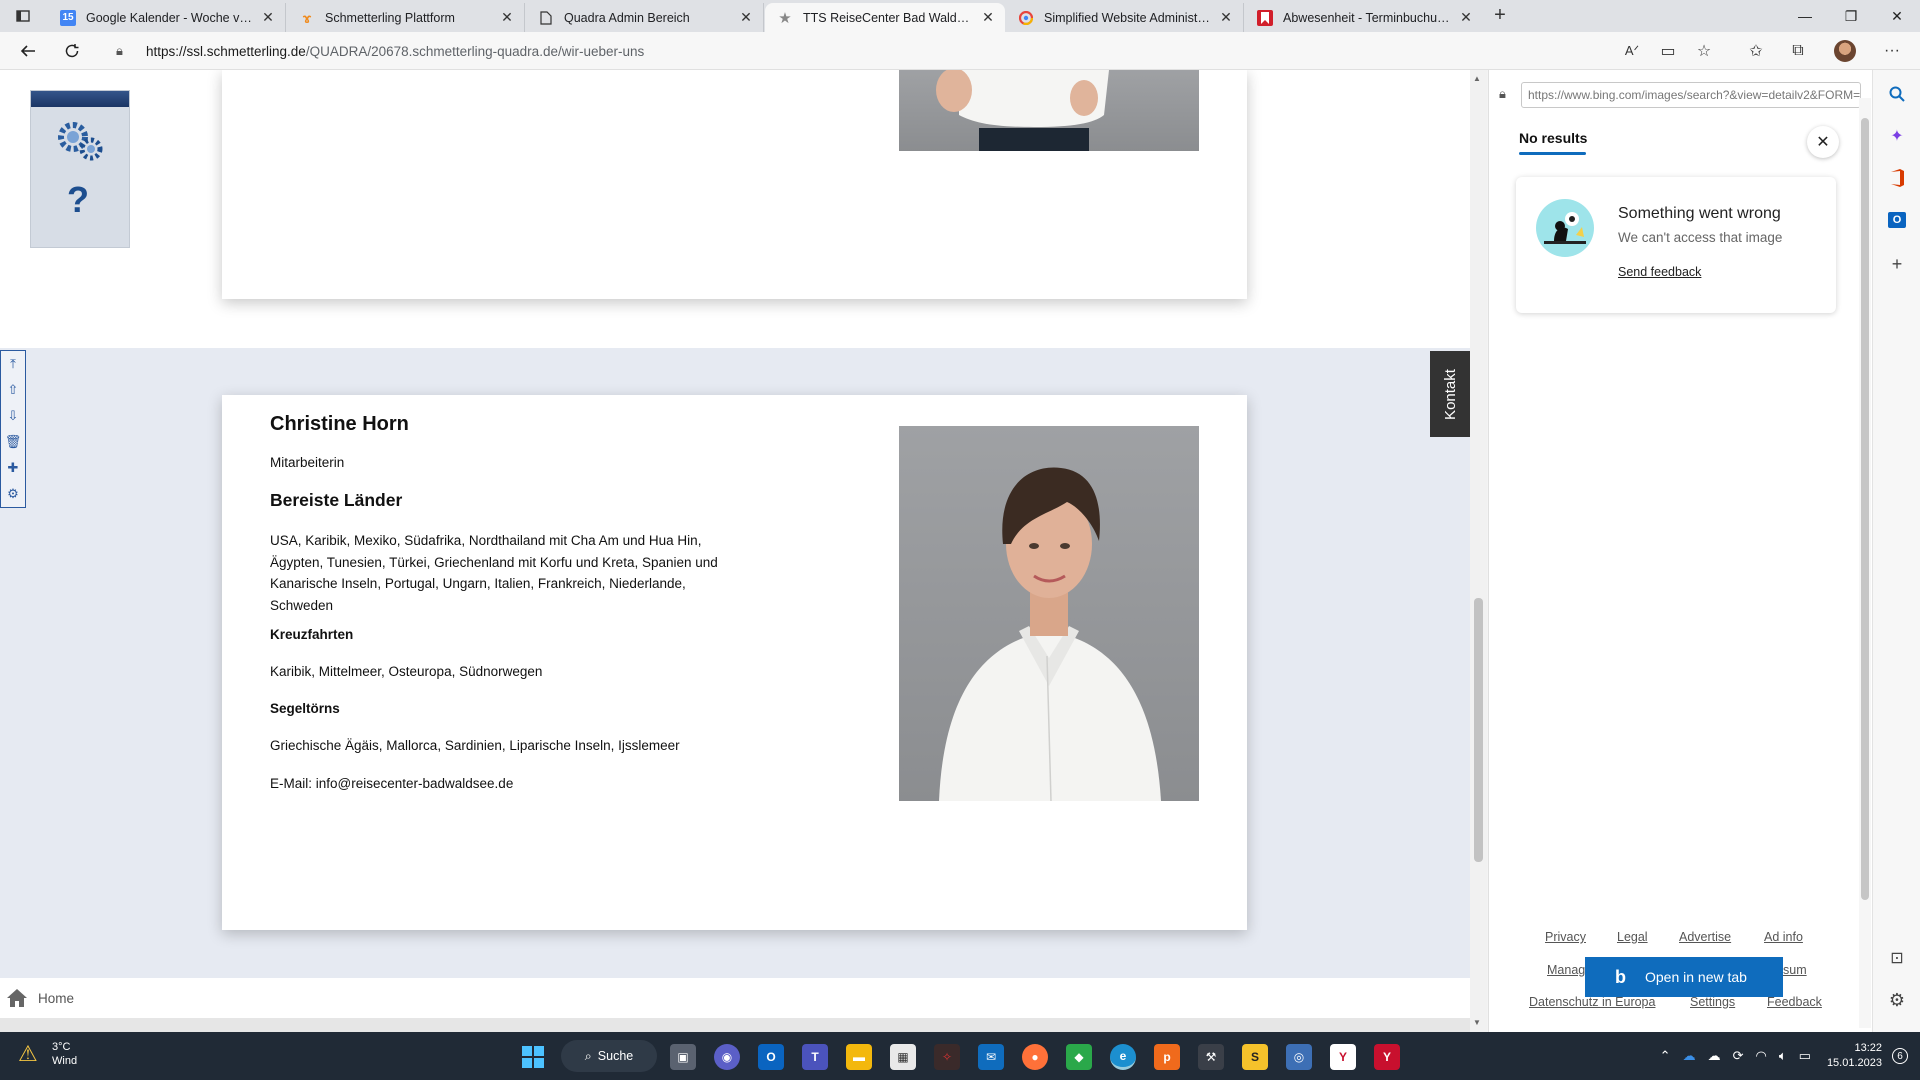  Describe the element at coordinates (645, 17) in the screenshot. I see `tab-quadra-admin: Quadra Admin Bereich ✕` at that location.